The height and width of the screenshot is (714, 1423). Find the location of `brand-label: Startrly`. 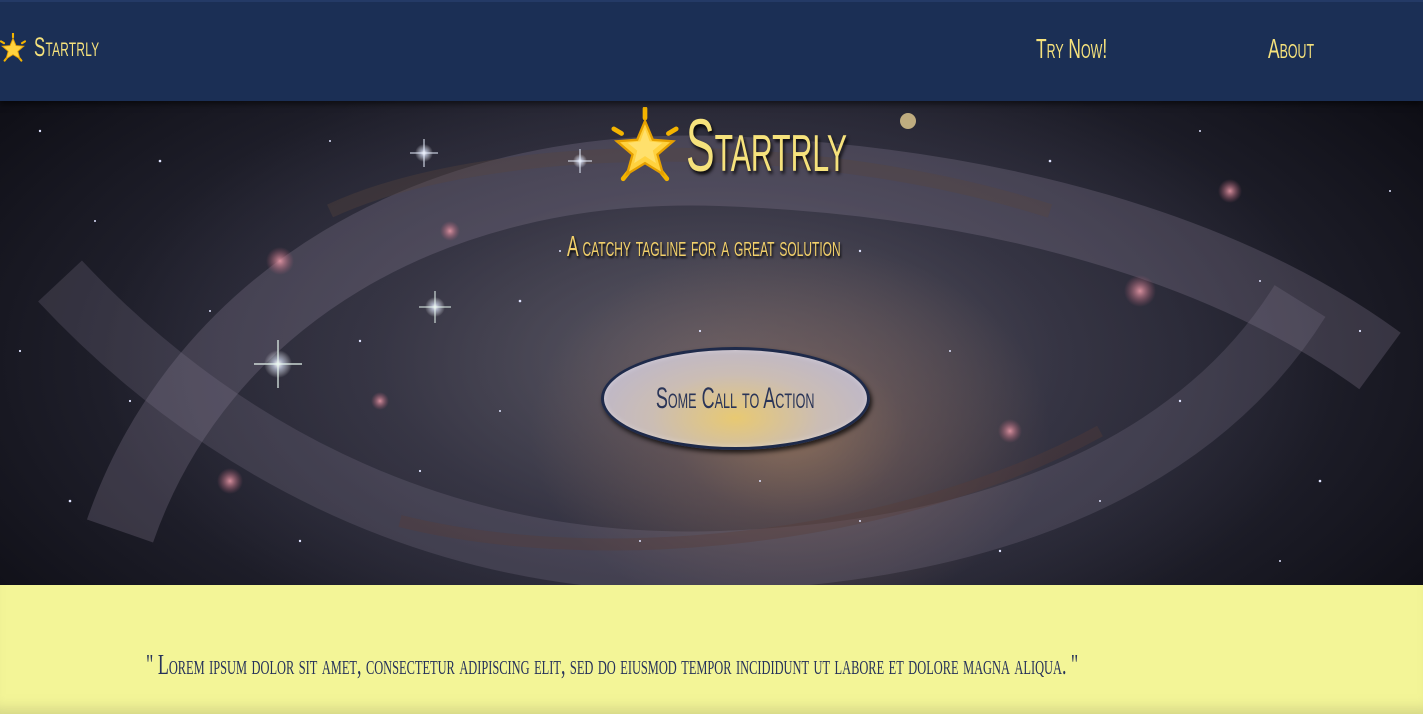

brand-label: Startrly is located at coordinates (67, 47).